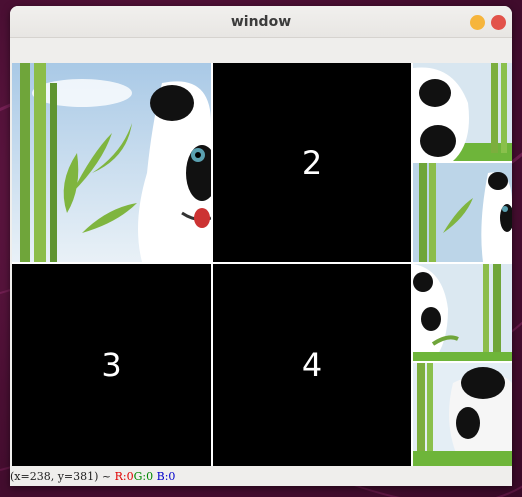  I want to click on tile-4-number: 4, so click(312, 365).